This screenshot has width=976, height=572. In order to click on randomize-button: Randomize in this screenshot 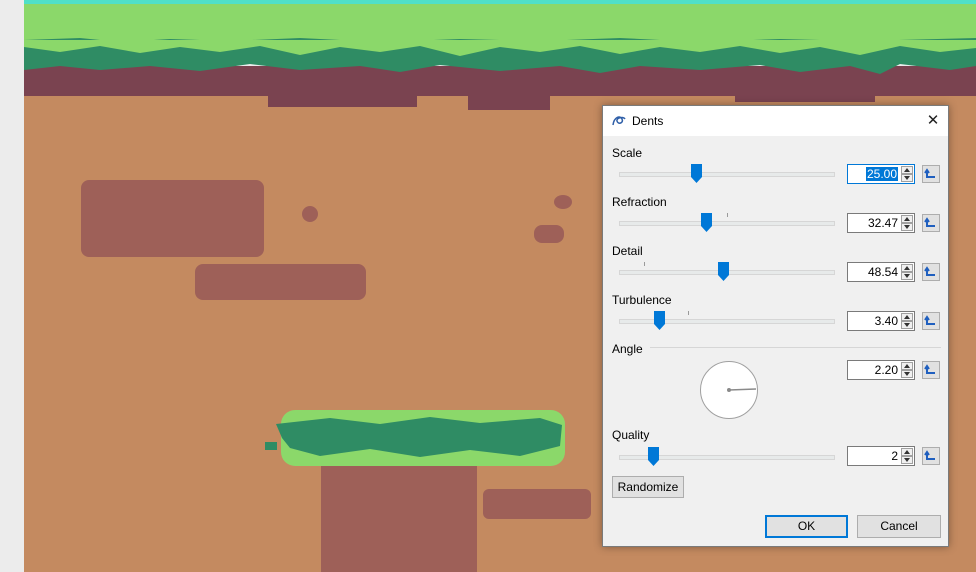, I will do `click(648, 487)`.